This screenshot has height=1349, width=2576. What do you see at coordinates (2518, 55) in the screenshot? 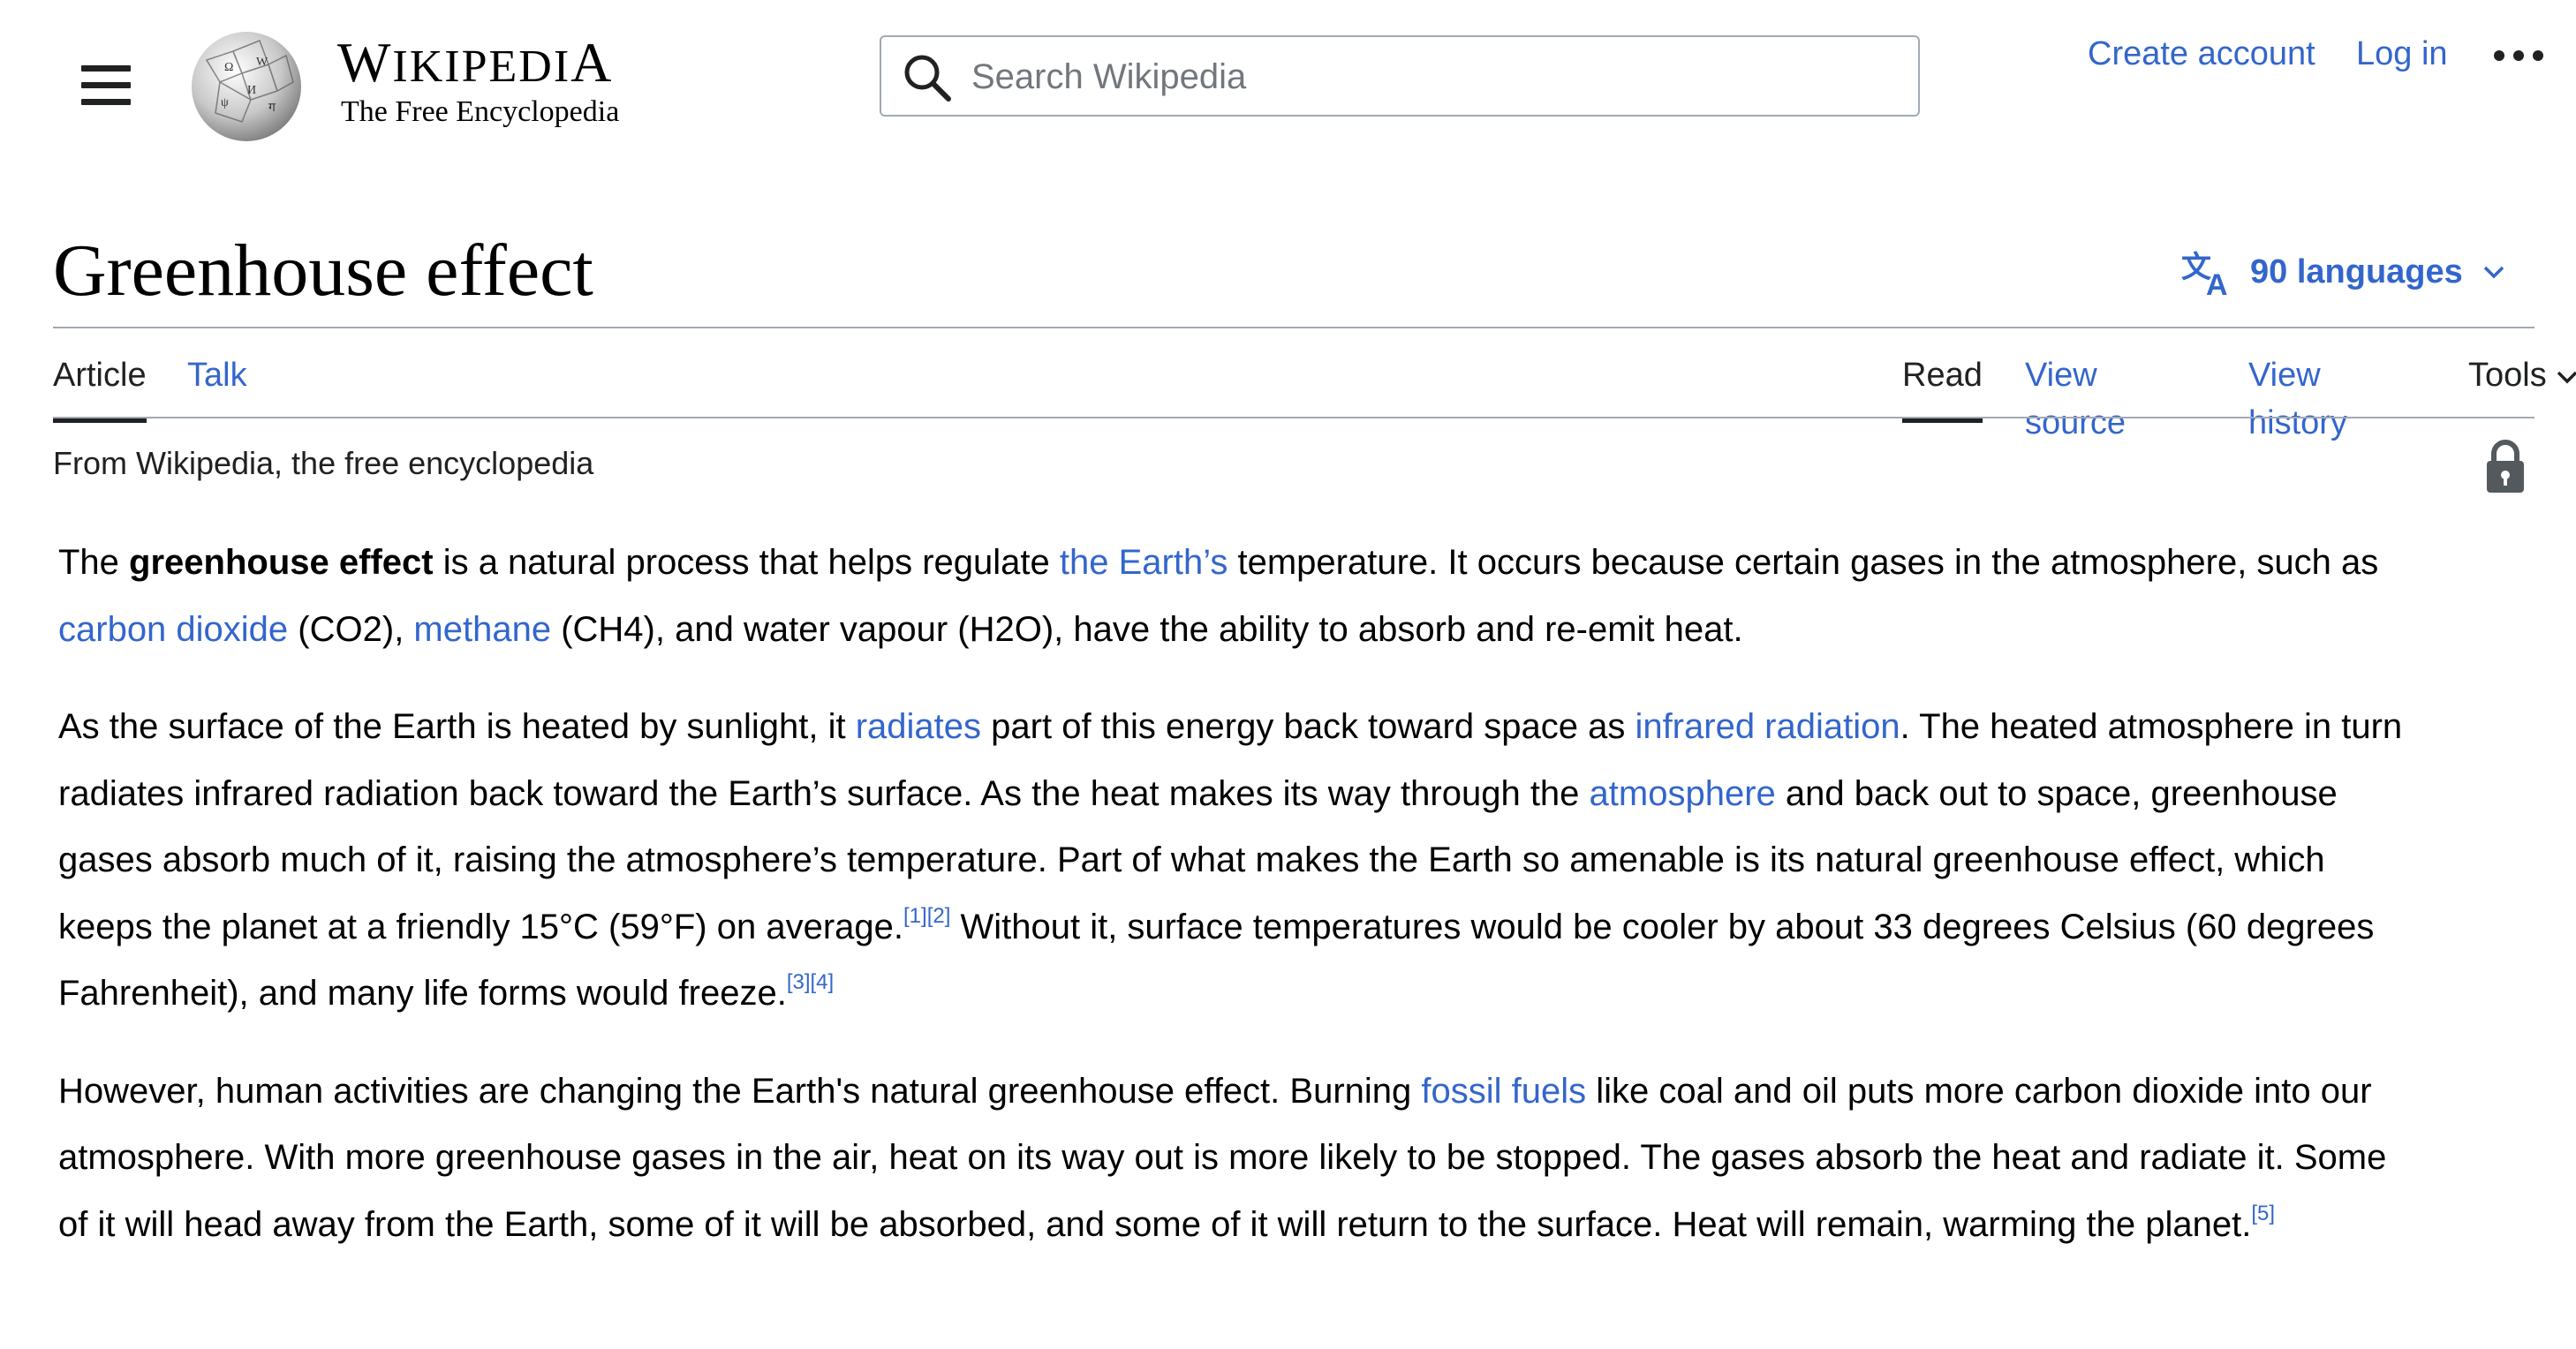
I see `ellipsis-icon` at bounding box center [2518, 55].